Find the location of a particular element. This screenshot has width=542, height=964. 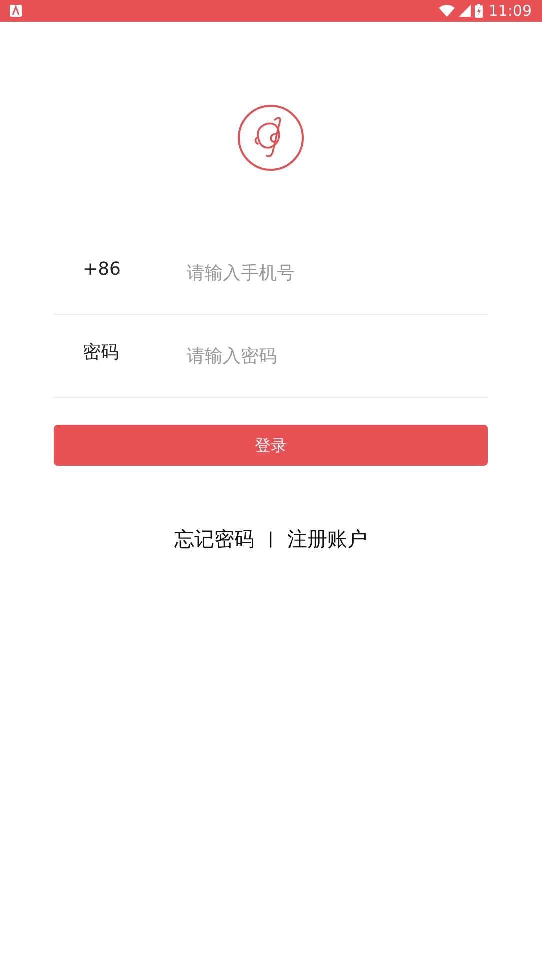

field-label: +86 is located at coordinates (102, 270).